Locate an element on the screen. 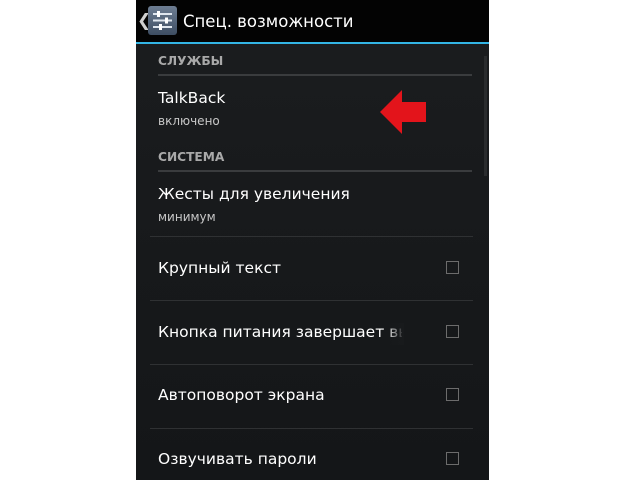  list-item-title: Крупный текст is located at coordinates (220, 268).